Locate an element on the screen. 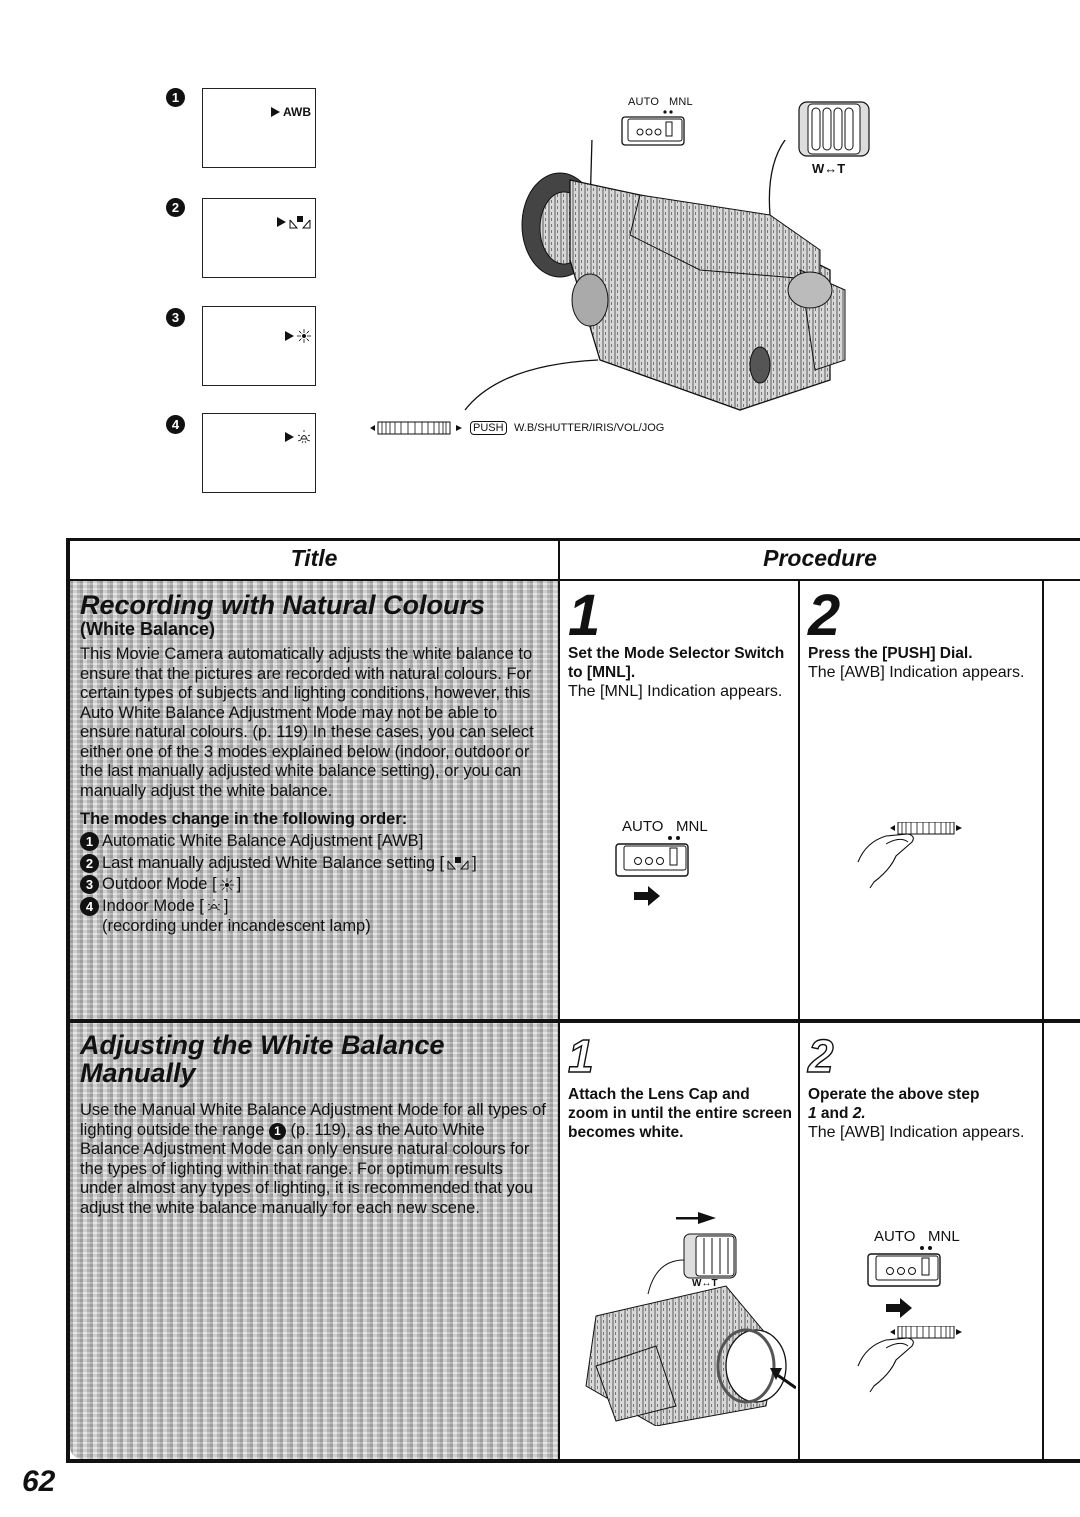 This screenshot has width=1080, height=1517. mode-number-badge: 4 is located at coordinates (89, 906).